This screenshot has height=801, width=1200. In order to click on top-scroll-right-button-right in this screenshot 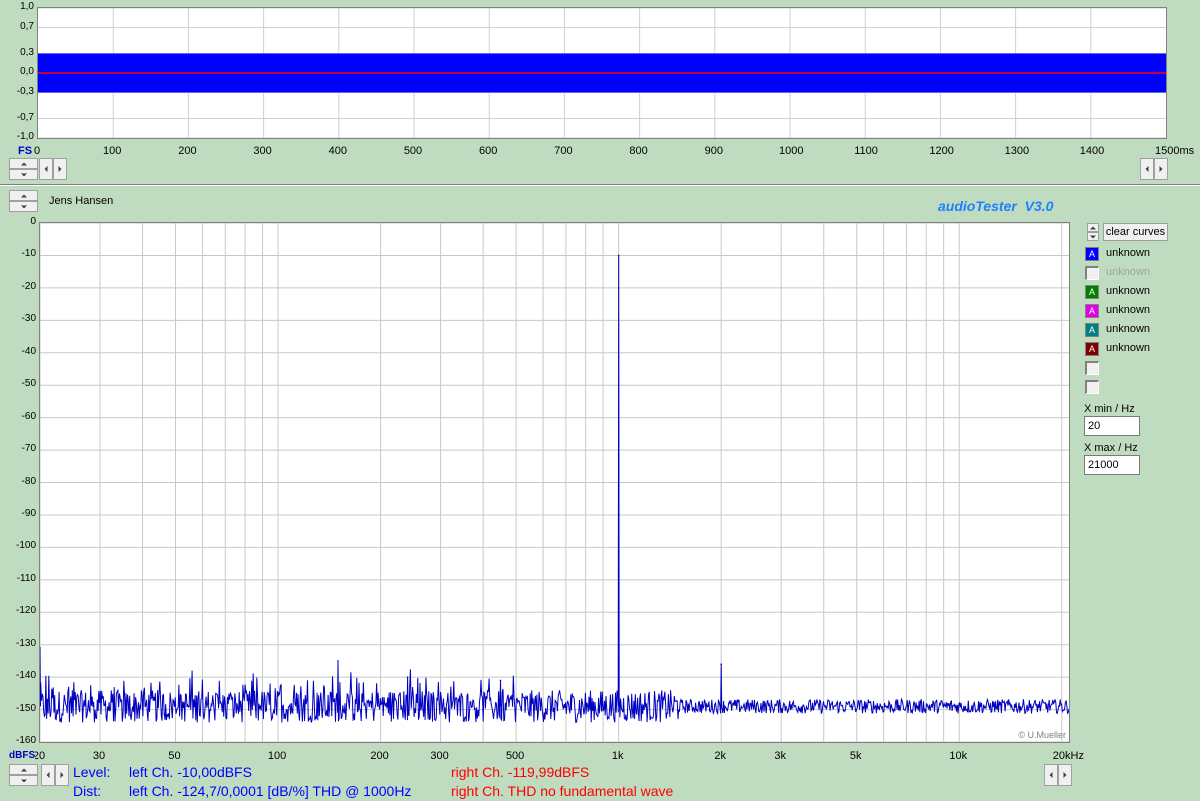, I will do `click(1161, 169)`.